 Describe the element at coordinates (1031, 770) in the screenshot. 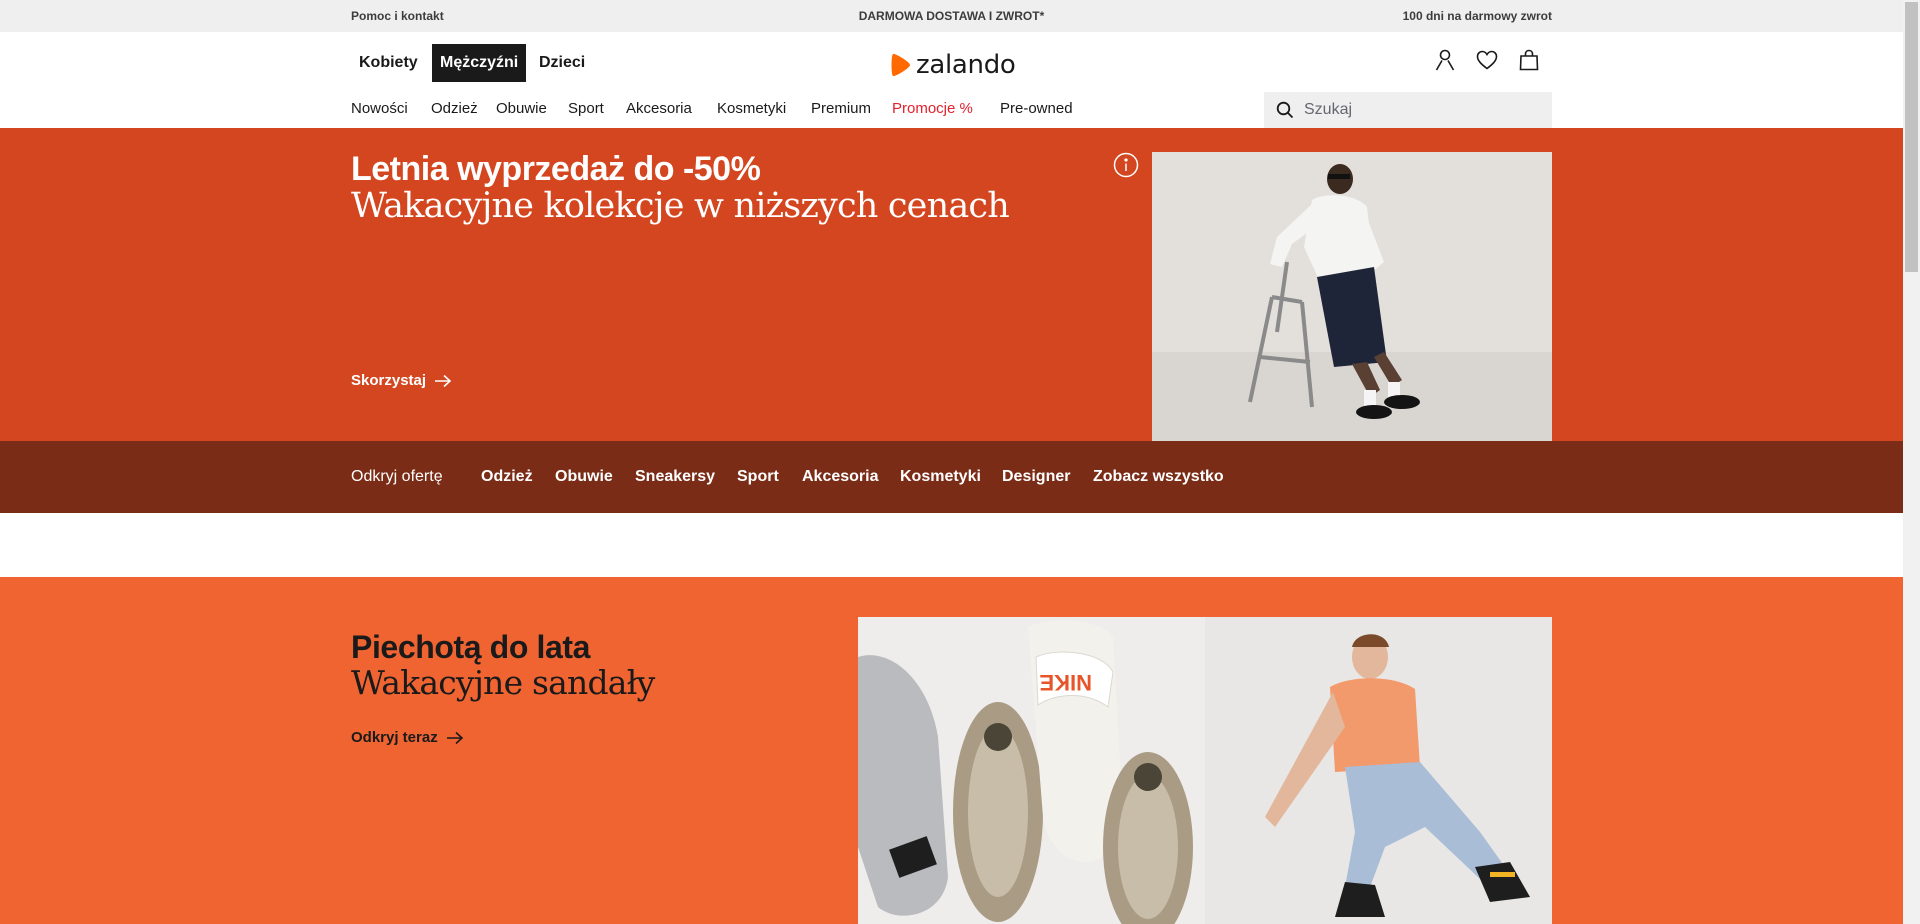

I see `sandals-product-image: NIKE` at that location.